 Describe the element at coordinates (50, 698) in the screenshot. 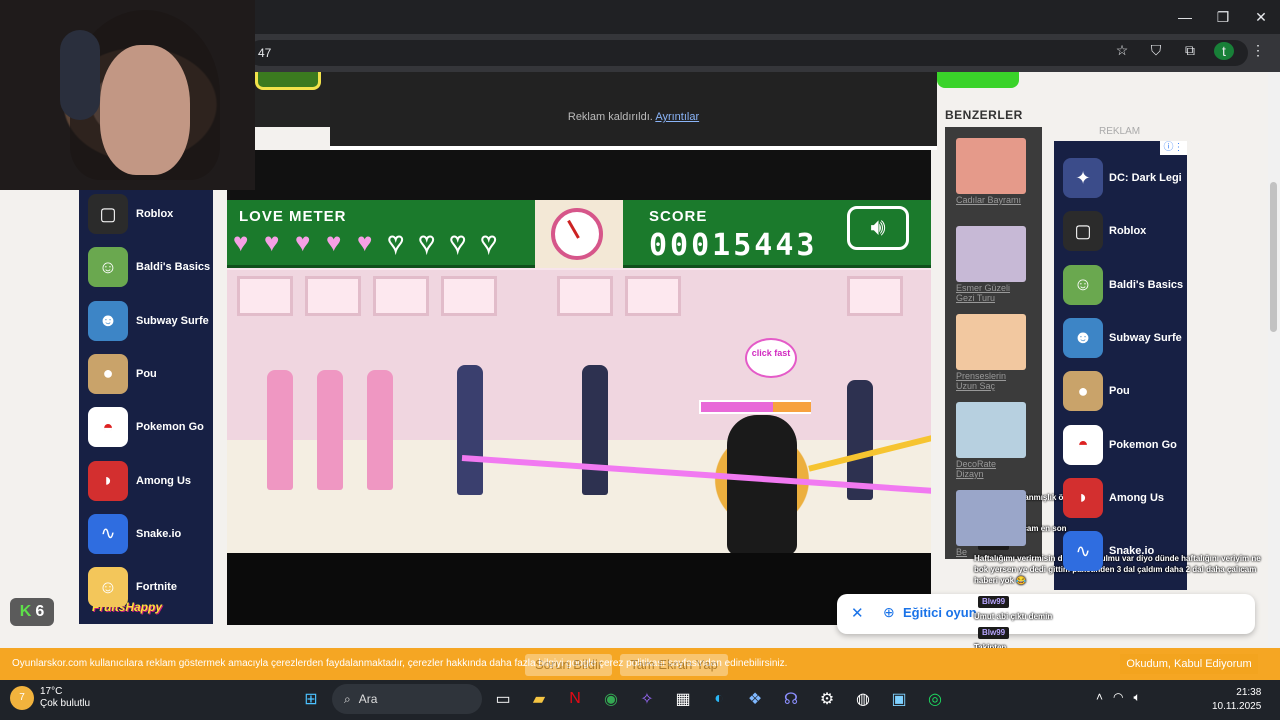

I see `weather-widget: 7 17°C Çok bulutlu` at that location.